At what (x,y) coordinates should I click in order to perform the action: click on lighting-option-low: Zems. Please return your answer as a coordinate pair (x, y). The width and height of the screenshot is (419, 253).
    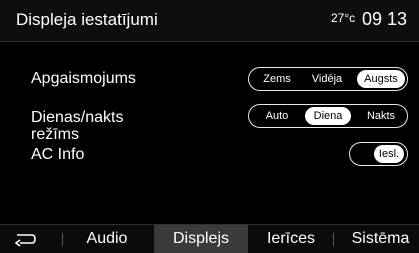
    Looking at the image, I should click on (277, 79).